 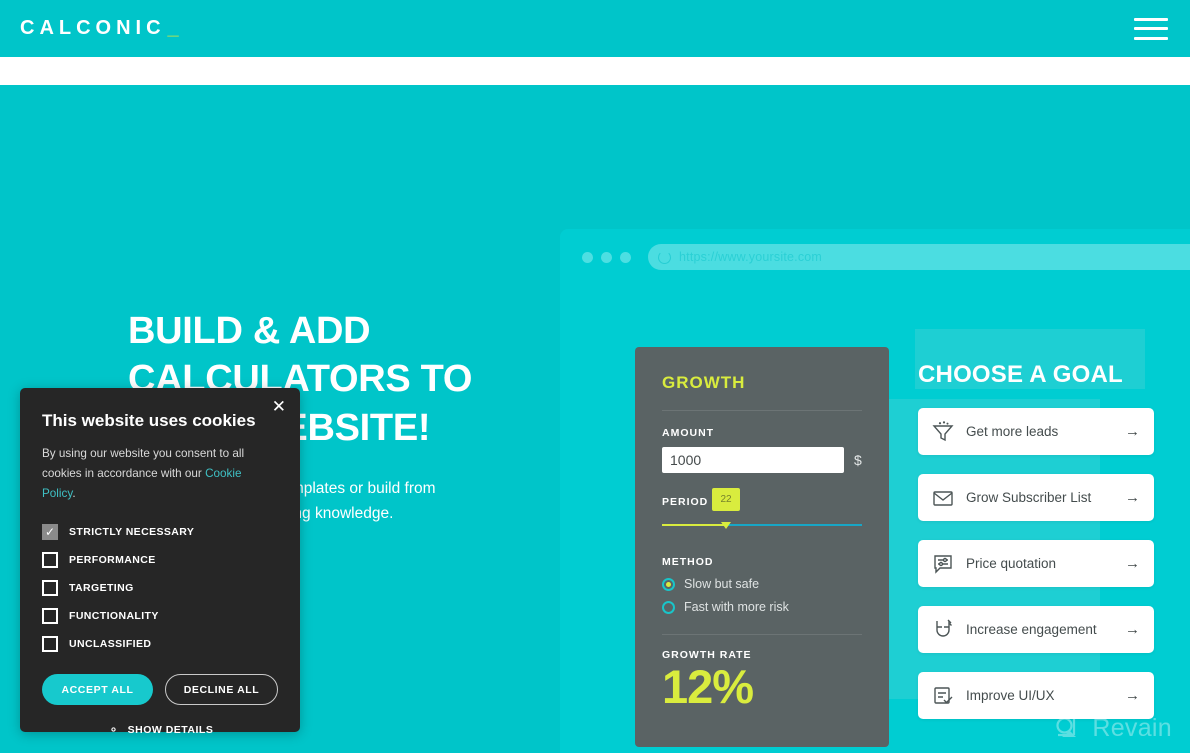 I want to click on browser-window-dots, so click(x=606, y=257).